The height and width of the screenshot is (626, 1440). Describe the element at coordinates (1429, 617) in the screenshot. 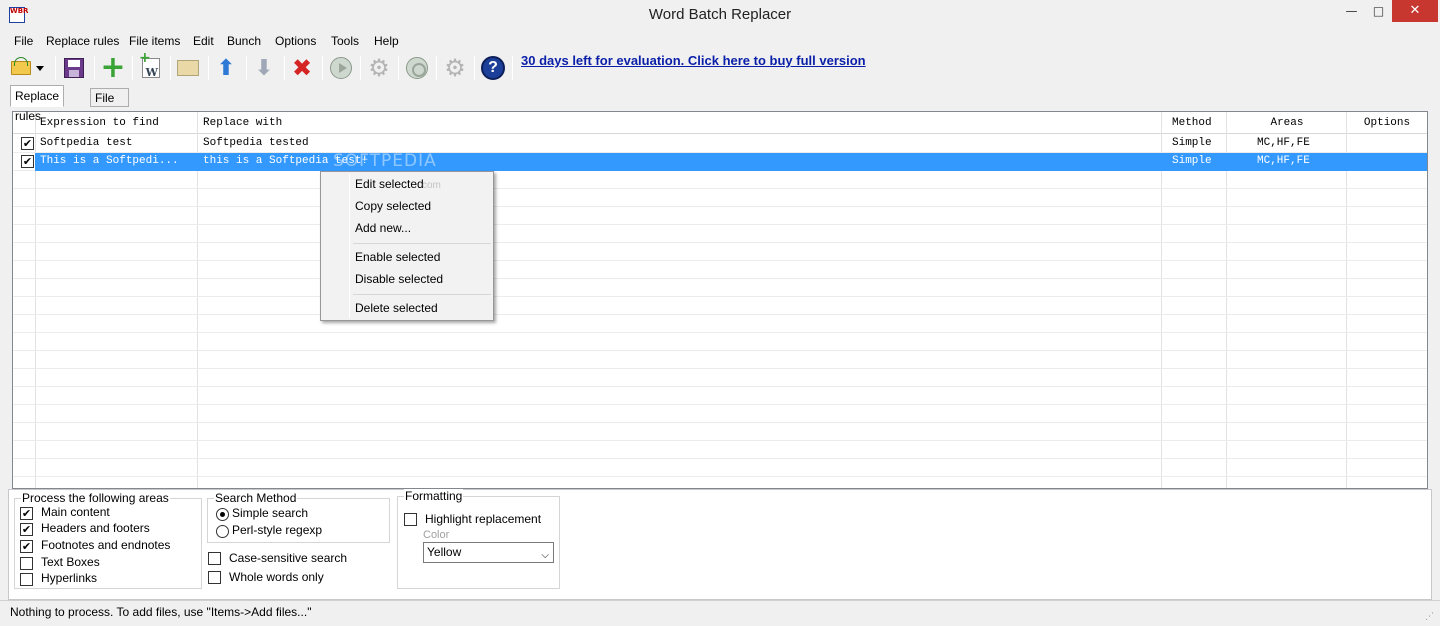

I see `resize-grip-icon: ⋰` at that location.